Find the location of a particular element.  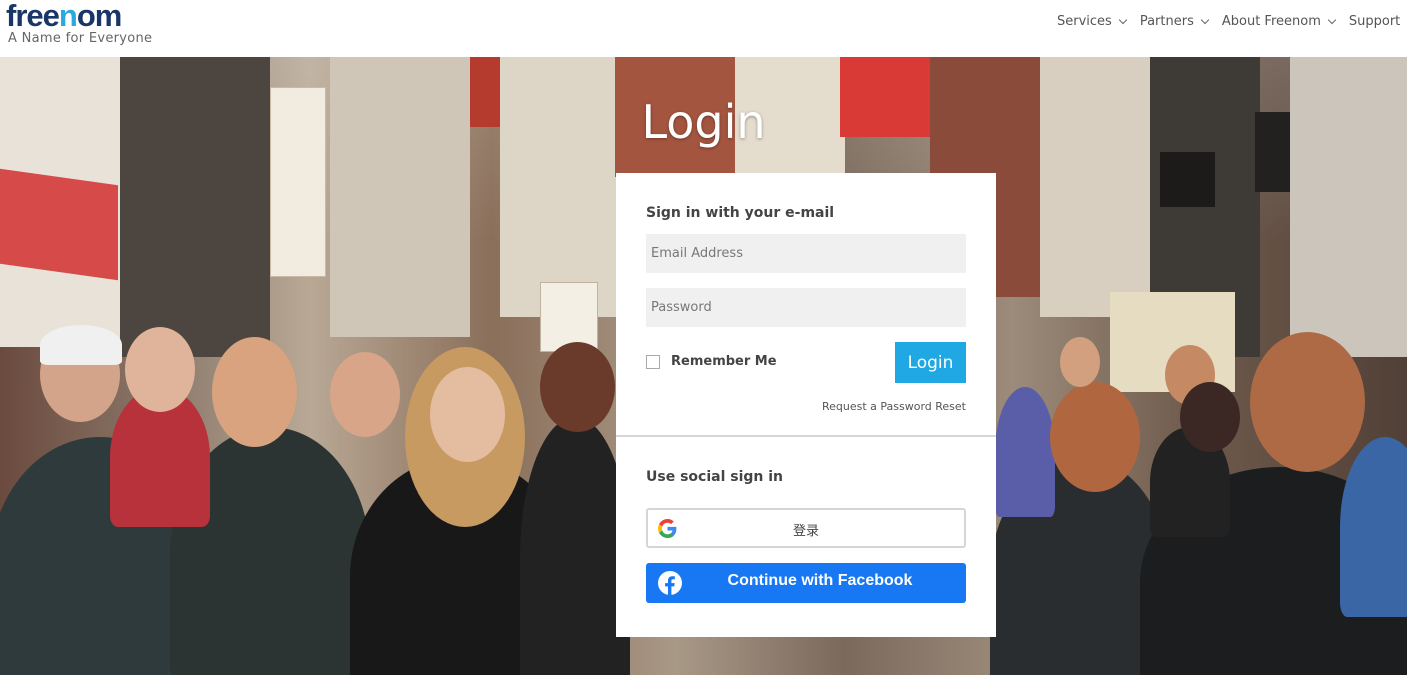

facebook-signin-label: Continue with Facebook is located at coordinates (820, 580).